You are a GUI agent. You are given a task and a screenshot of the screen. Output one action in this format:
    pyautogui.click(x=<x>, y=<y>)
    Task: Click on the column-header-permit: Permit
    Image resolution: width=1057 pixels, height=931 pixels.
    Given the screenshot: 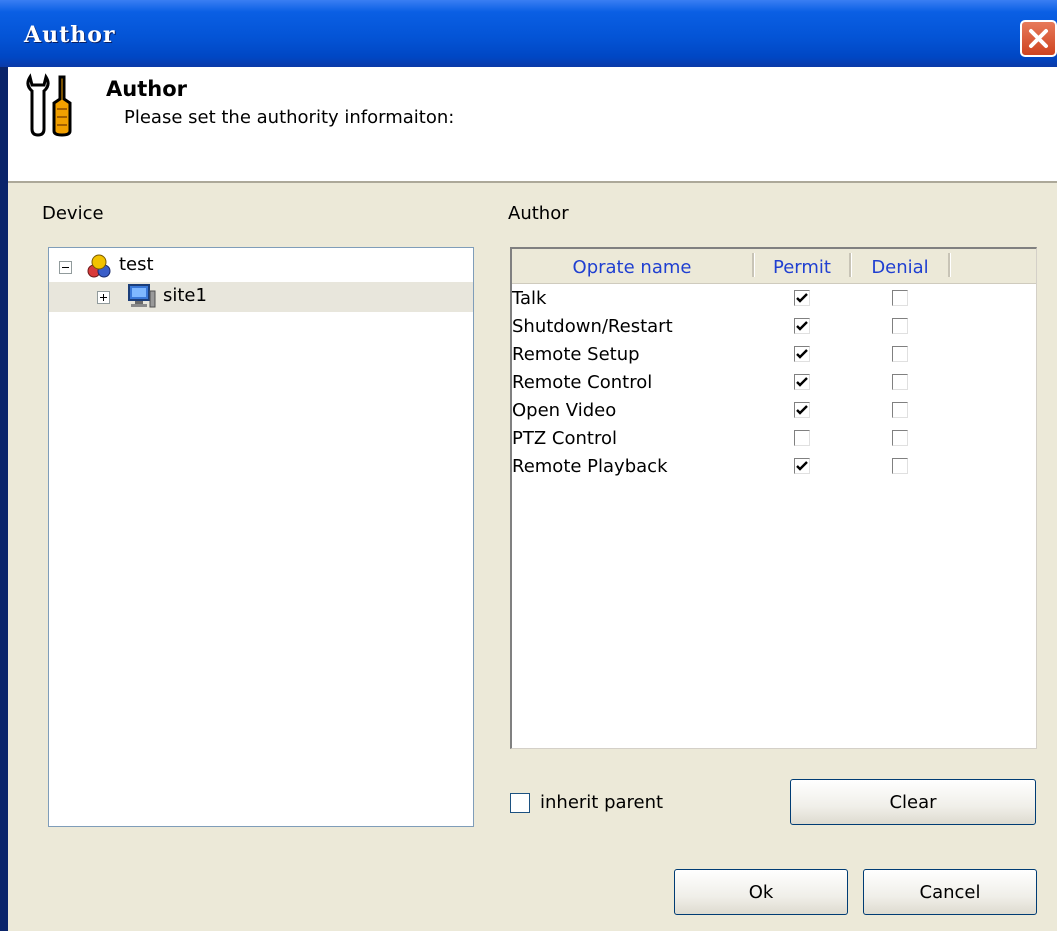 What is the action you would take?
    pyautogui.click(x=802, y=267)
    